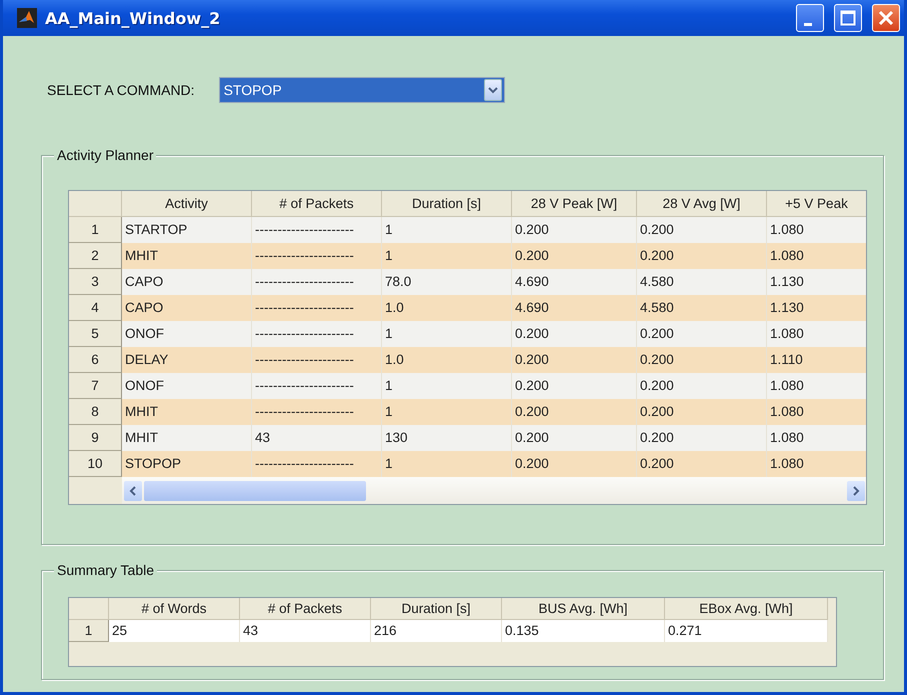  I want to click on table-cell: STARTOP, so click(187, 230).